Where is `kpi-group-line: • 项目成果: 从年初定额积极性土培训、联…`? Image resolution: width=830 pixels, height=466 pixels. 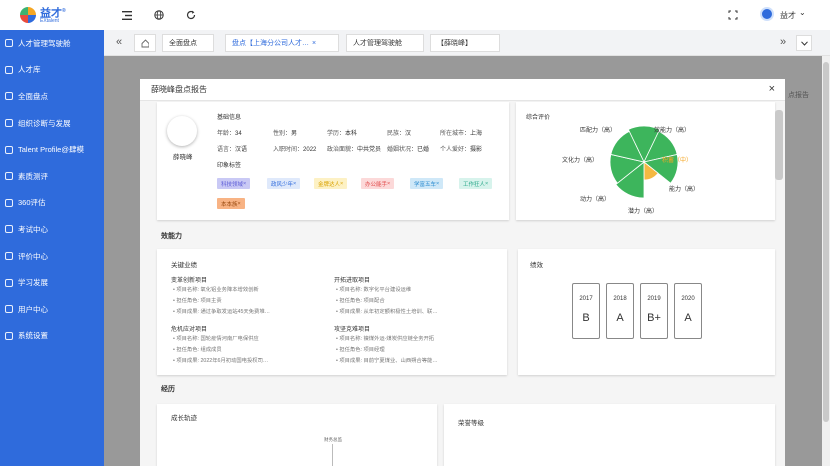 kpi-group-line: • 项目成果: 从年初定额积极性土培训、联… is located at coordinates (387, 311).